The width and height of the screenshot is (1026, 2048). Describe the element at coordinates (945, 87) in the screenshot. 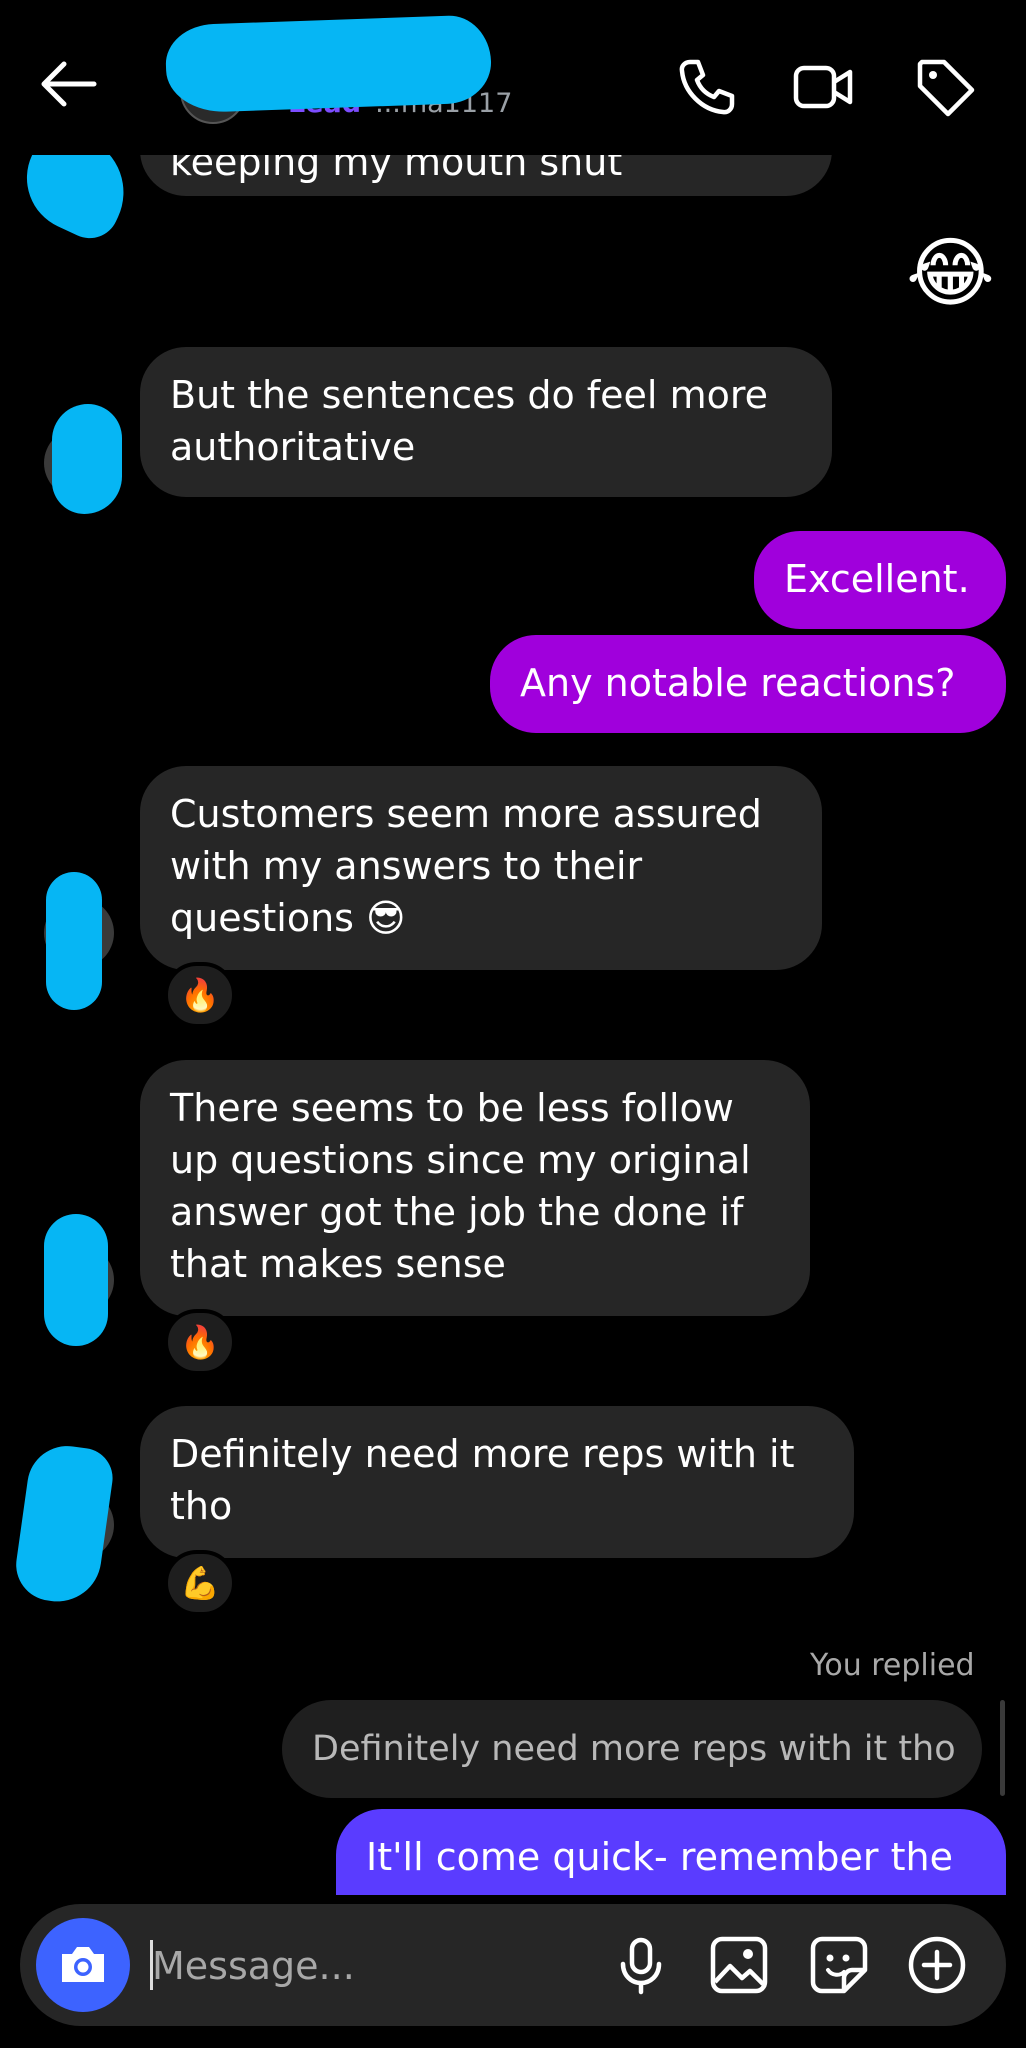

I see `tag-icon` at that location.